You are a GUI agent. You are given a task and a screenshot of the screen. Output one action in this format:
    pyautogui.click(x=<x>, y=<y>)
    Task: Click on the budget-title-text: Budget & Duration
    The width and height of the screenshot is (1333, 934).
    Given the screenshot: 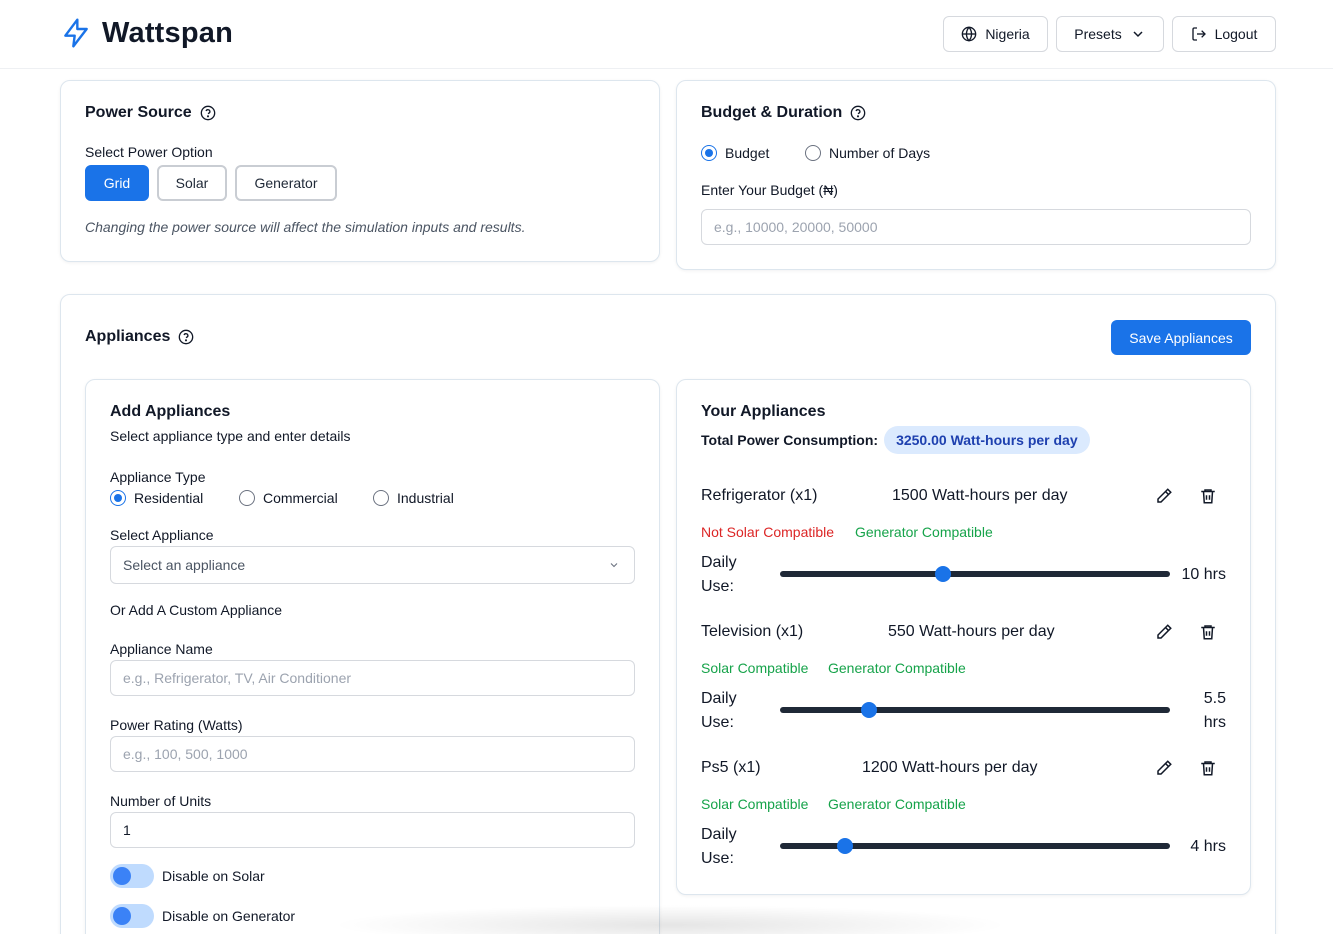 What is the action you would take?
    pyautogui.click(x=772, y=112)
    